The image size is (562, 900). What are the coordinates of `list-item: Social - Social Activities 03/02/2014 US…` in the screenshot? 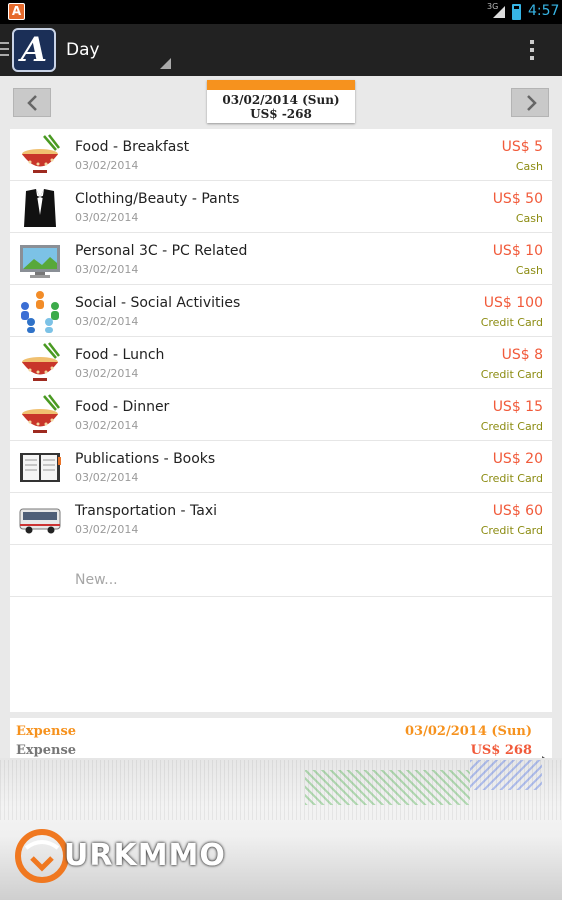 It's located at (281, 311).